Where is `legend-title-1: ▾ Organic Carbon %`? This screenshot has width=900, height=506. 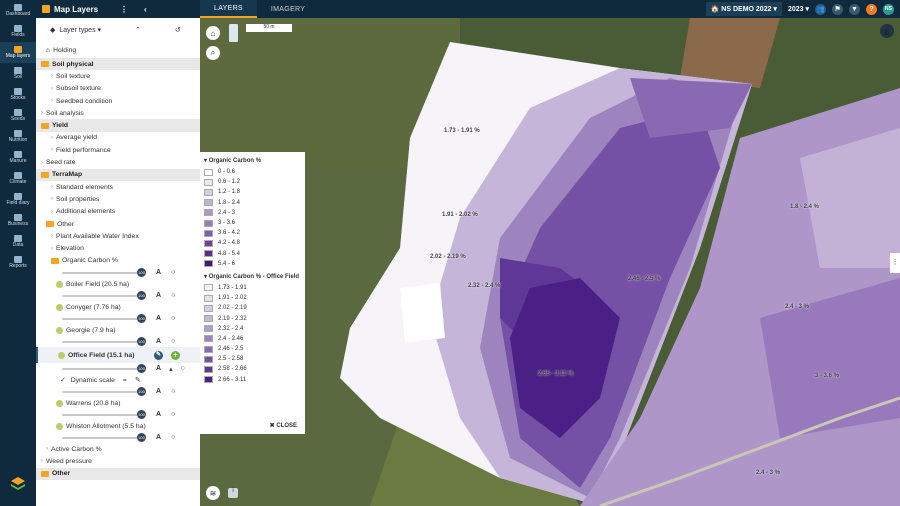 legend-title-1: ▾ Organic Carbon % is located at coordinates (252, 160).